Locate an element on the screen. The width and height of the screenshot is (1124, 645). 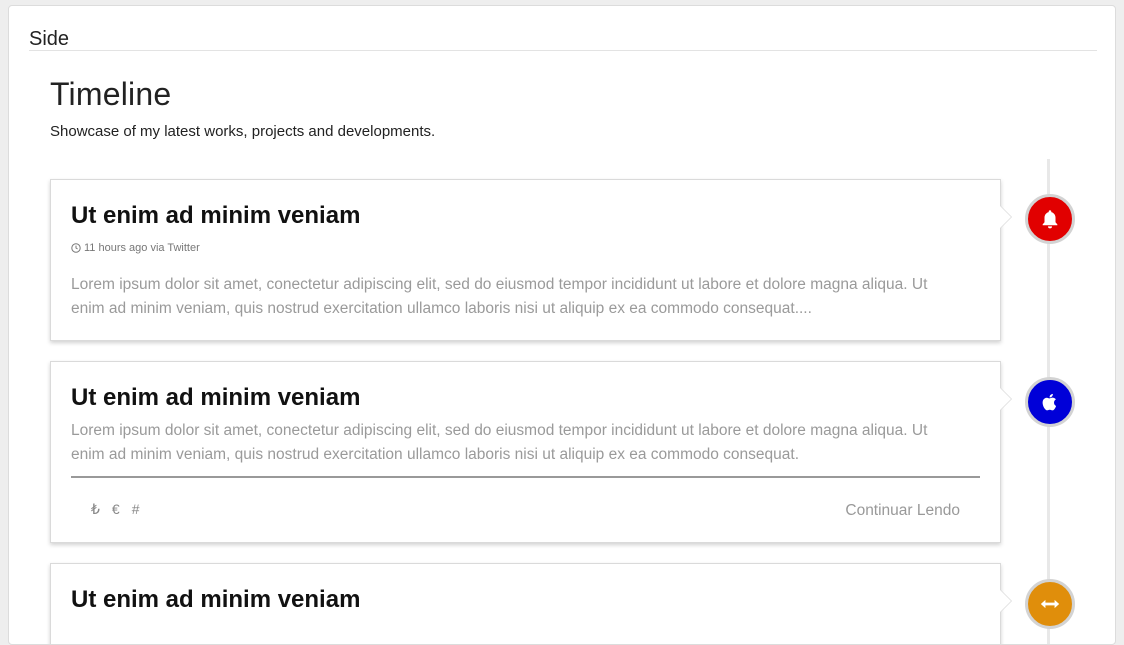
timeline-badge-arrows is located at coordinates (1050, 604).